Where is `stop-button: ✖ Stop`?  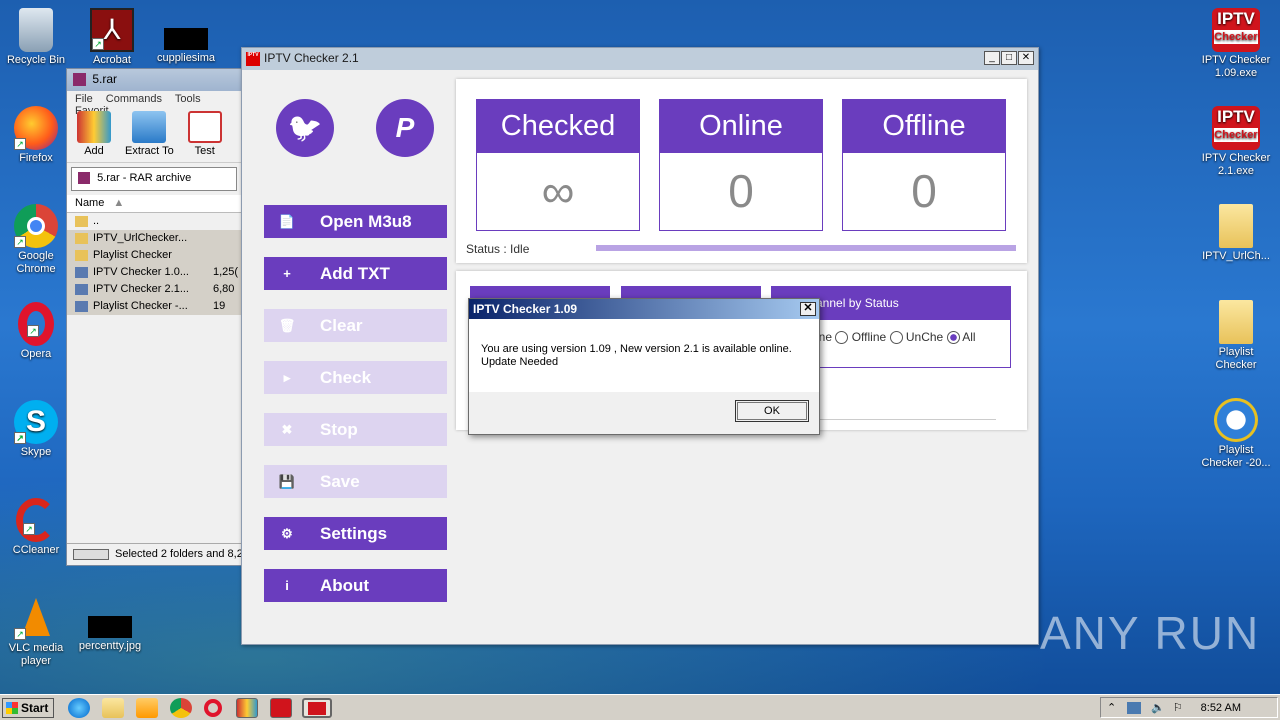
stop-button: ✖ Stop is located at coordinates (355, 429).